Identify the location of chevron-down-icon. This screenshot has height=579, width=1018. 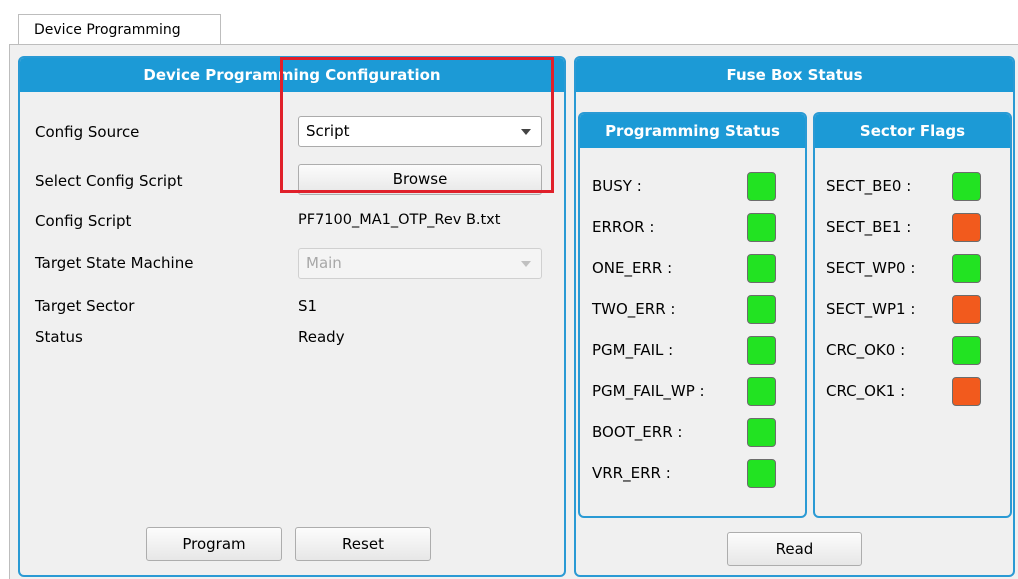
(526, 264).